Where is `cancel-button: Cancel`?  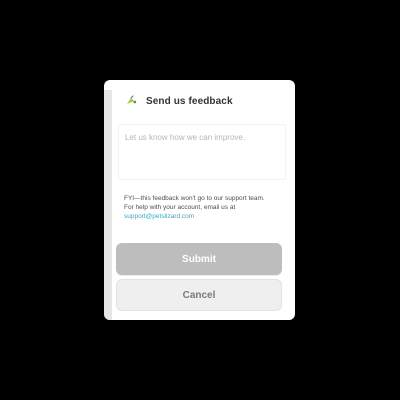 cancel-button: Cancel is located at coordinates (199, 295).